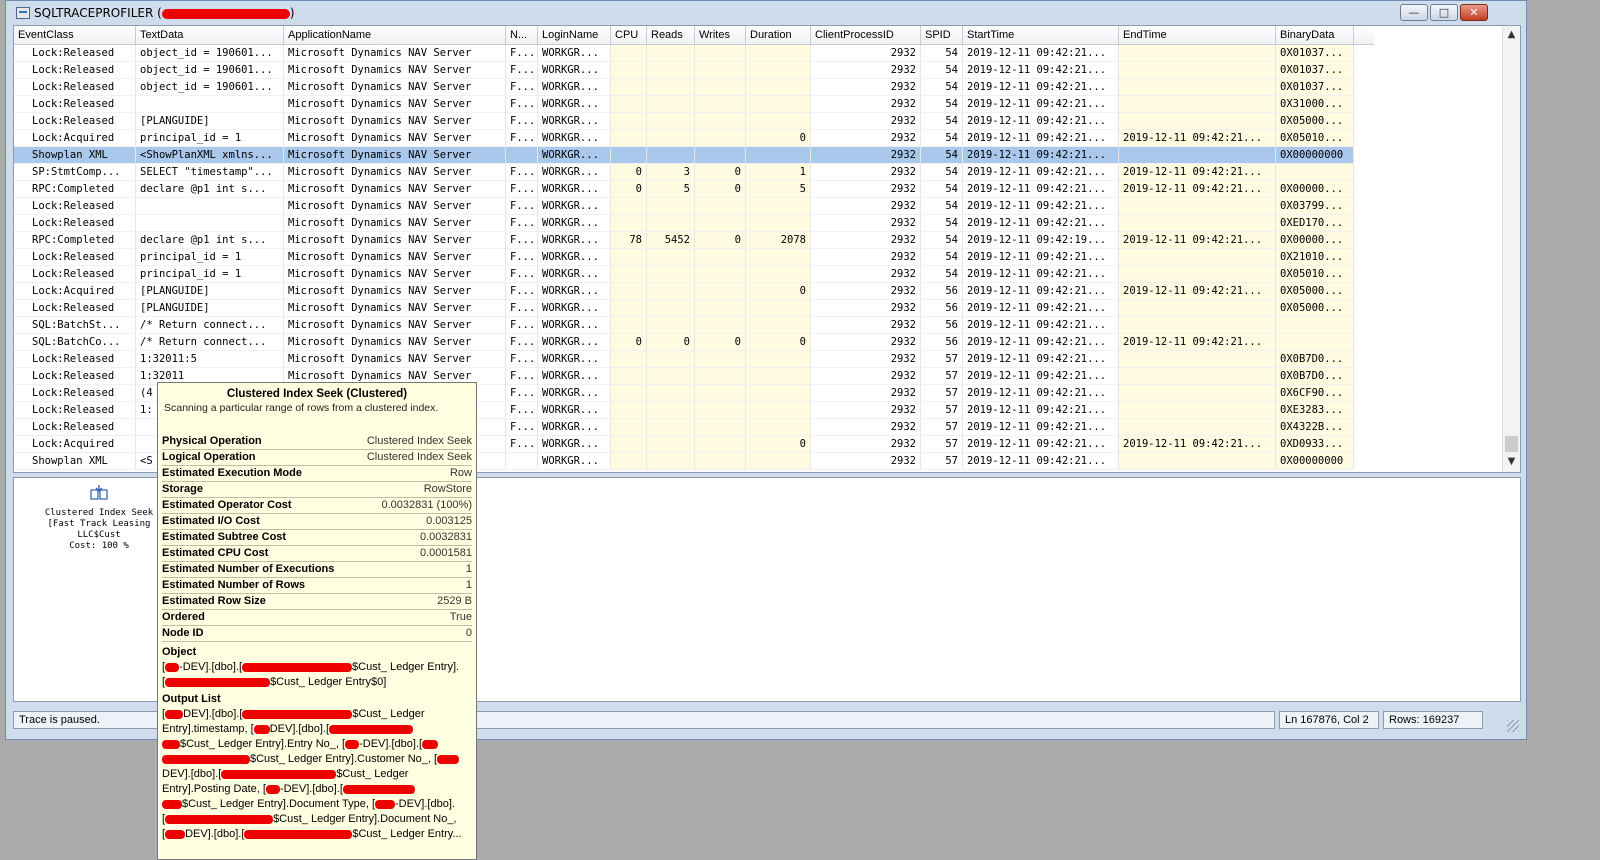 This screenshot has height=860, width=1600. I want to click on tooltip-property-row: Estimated Operator Cost 0.0032831 (100%), so click(317, 506).